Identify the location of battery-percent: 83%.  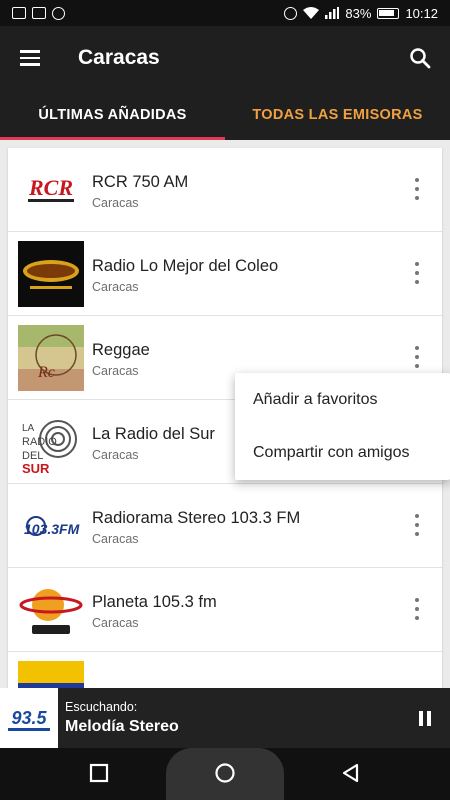
(358, 13).